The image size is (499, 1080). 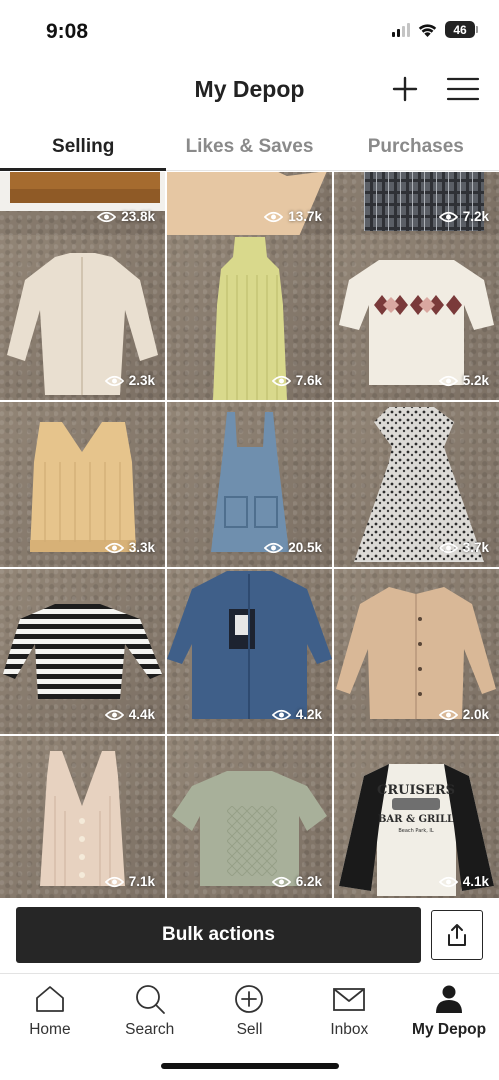 I want to click on tab-likes-saves: Likes & Saves, so click(x=249, y=147).